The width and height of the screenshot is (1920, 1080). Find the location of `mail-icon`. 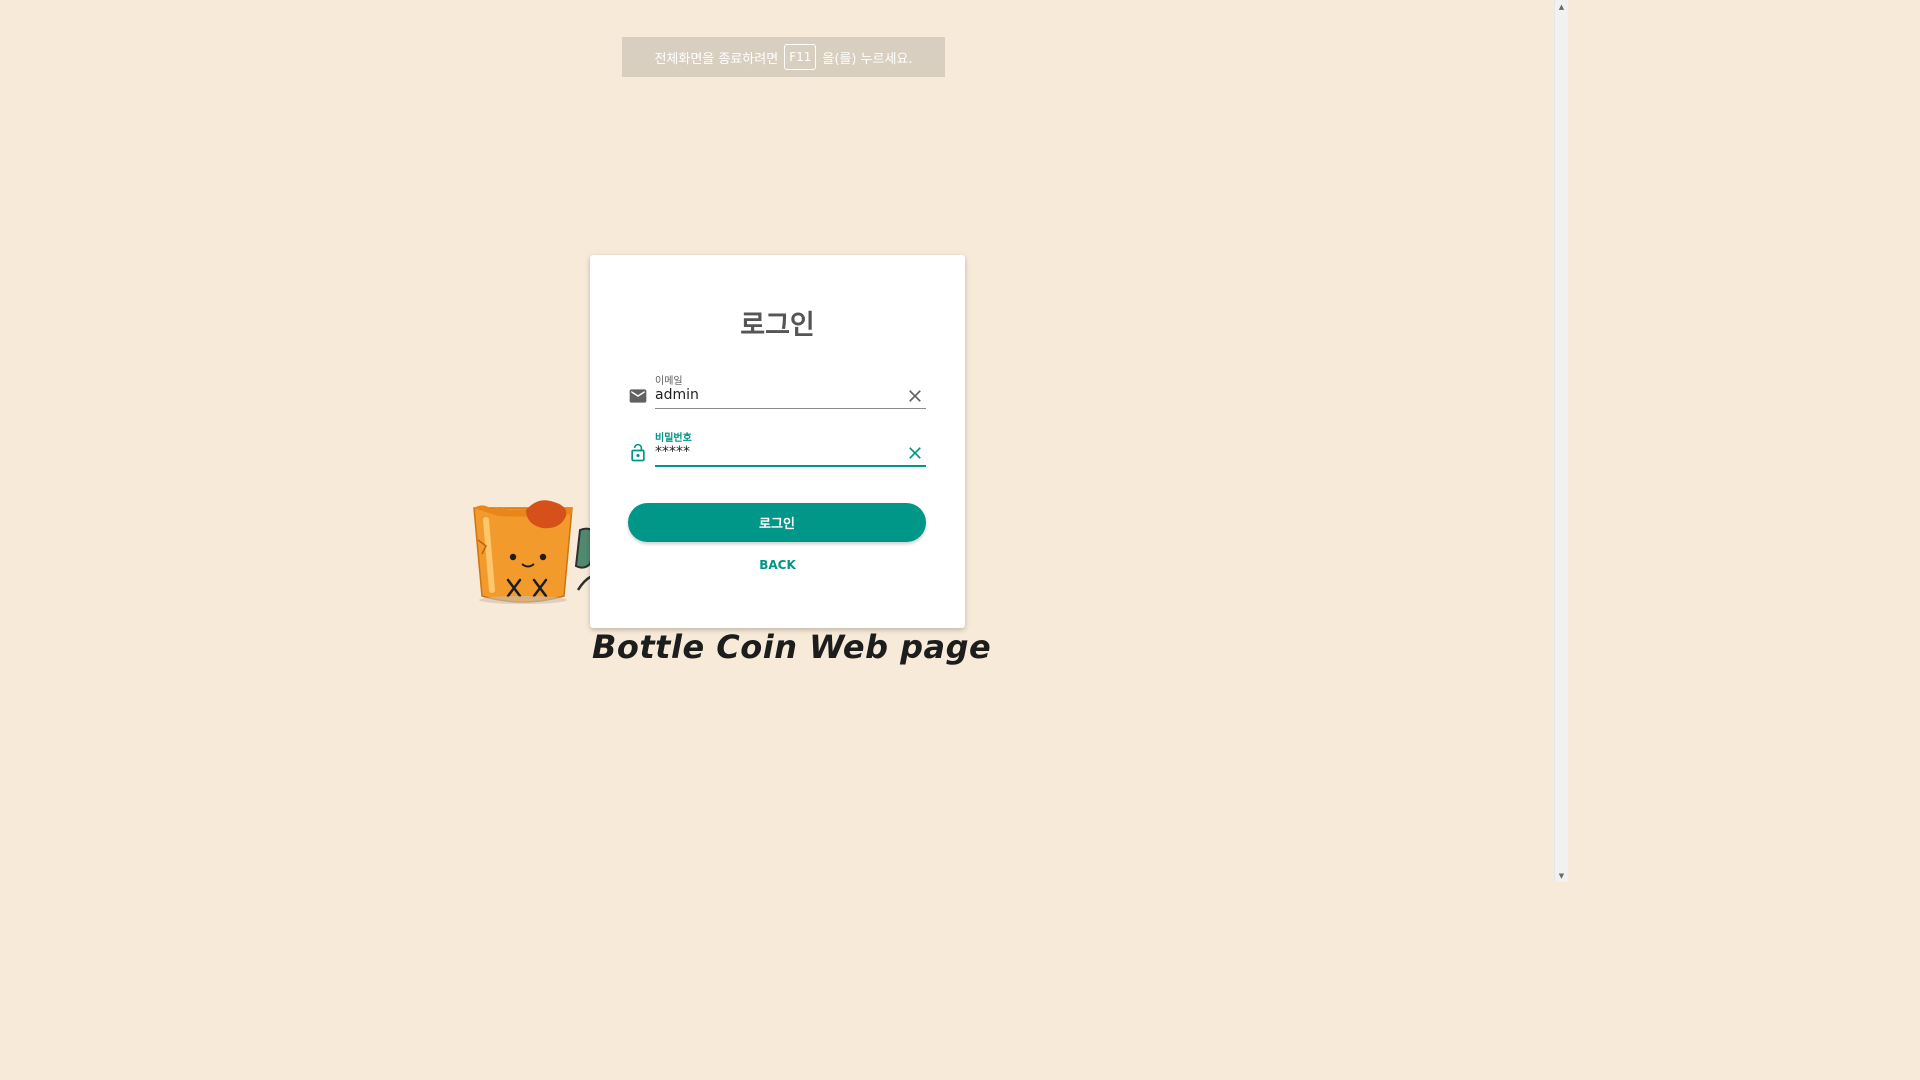

mail-icon is located at coordinates (638, 396).